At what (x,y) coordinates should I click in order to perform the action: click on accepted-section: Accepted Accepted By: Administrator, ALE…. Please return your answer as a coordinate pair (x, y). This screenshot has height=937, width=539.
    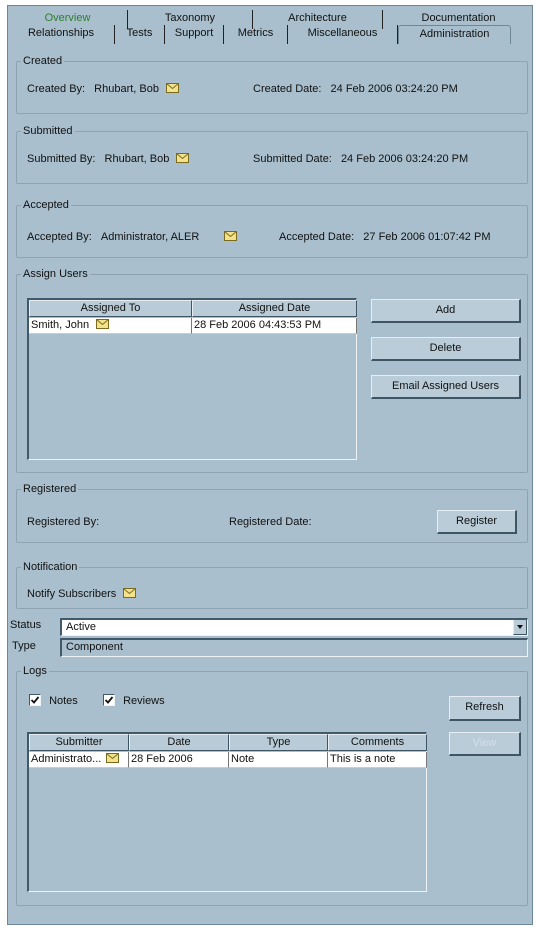
    Looking at the image, I should click on (272, 228).